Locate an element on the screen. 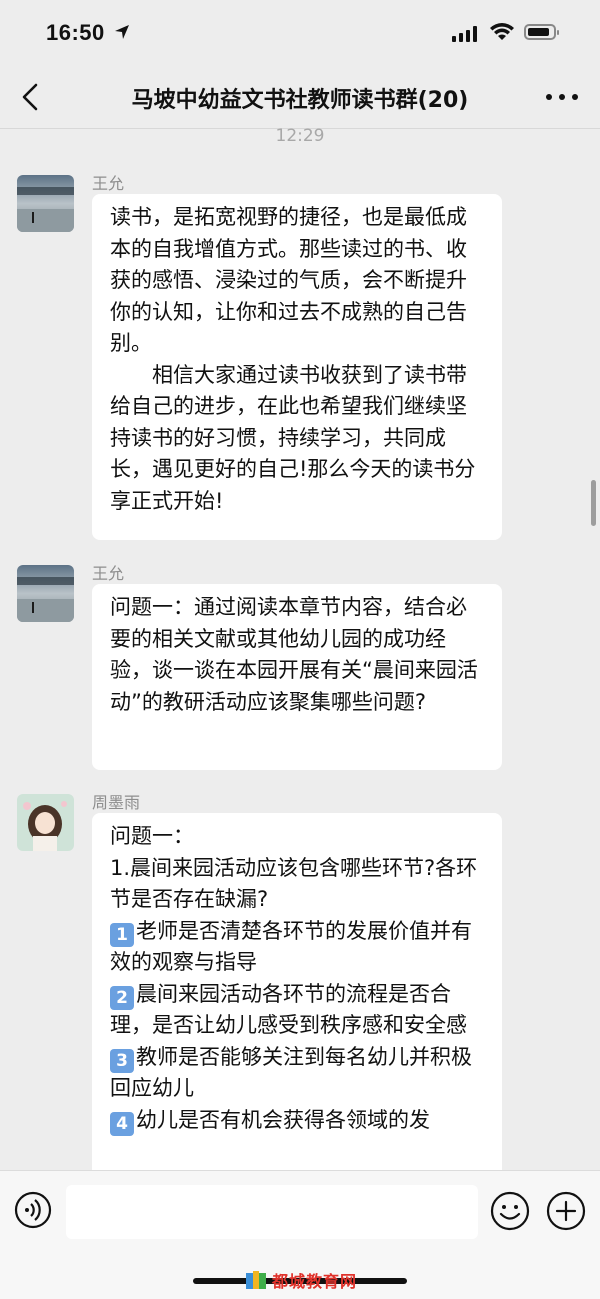 The image size is (600, 1299). list-item-text: 教师是否能够关注到每名幼儿并积极回应幼儿 is located at coordinates (291, 1072).